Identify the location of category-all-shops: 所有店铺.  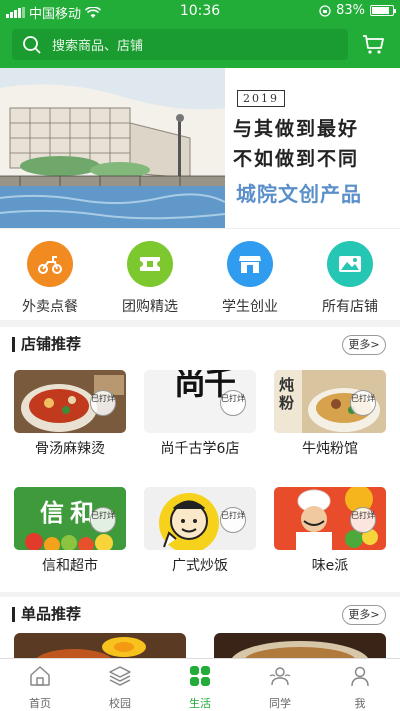
(350, 278).